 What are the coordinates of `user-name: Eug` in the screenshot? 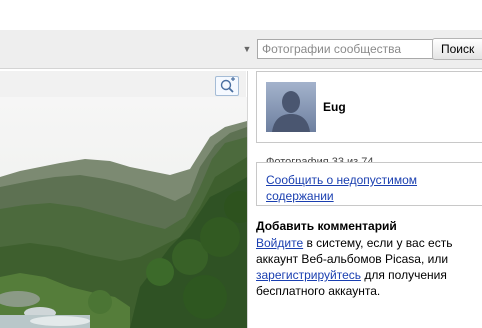 It's located at (334, 107).